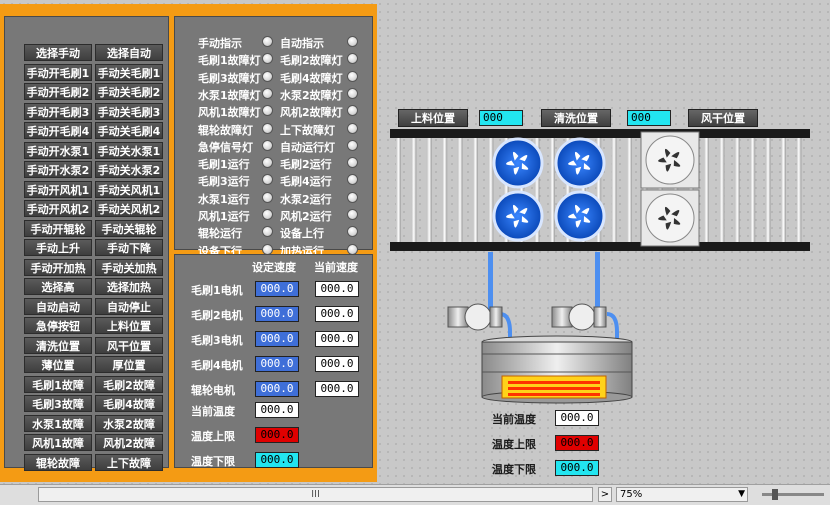 The width and height of the screenshot is (830, 505). What do you see at coordinates (129, 247) in the screenshot?
I see `manual-button: 手动下降` at bounding box center [129, 247].